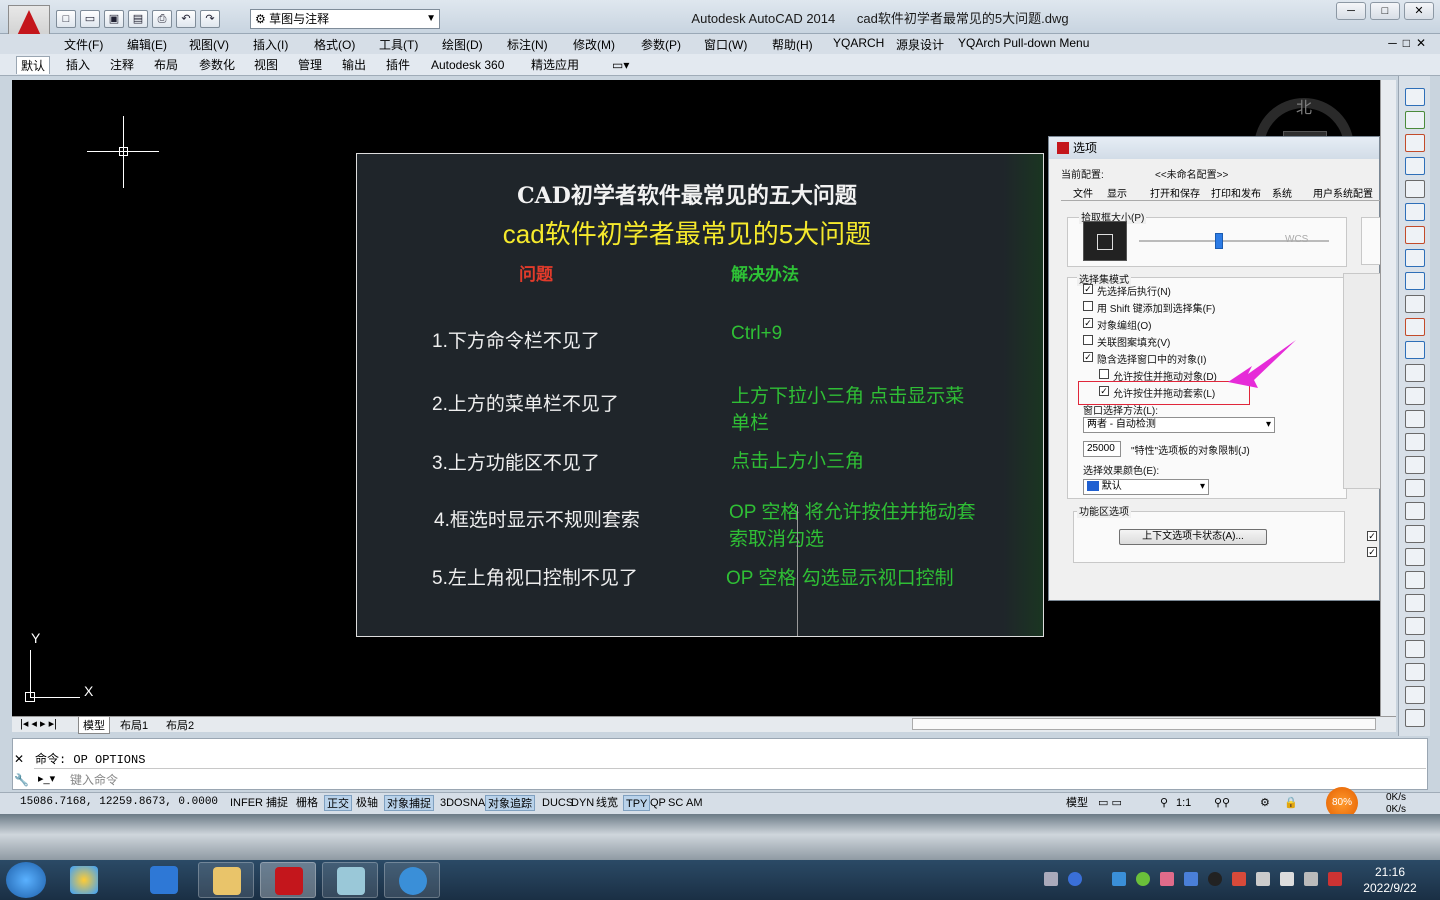 The height and width of the screenshot is (900, 1440). Describe the element at coordinates (467, 65) in the screenshot. I see `tab-autodesk-360: Autodesk 360` at that location.